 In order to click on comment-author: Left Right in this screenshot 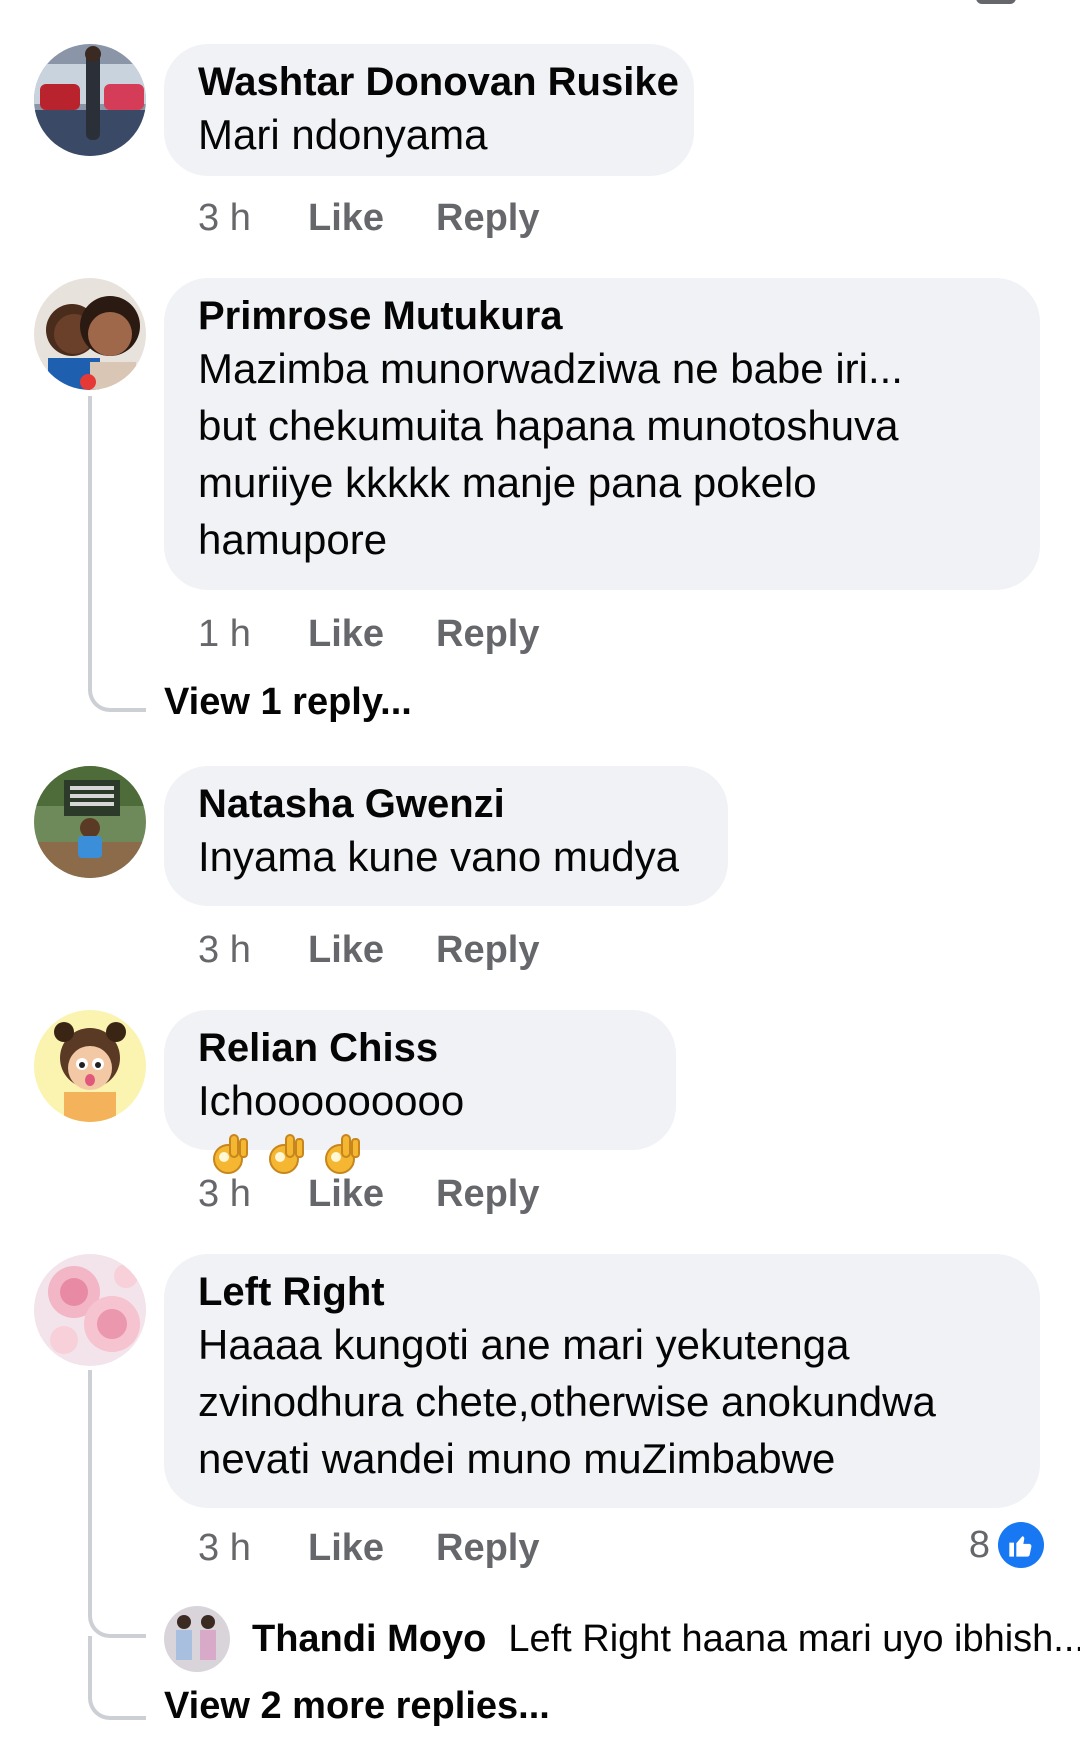, I will do `click(602, 1292)`.